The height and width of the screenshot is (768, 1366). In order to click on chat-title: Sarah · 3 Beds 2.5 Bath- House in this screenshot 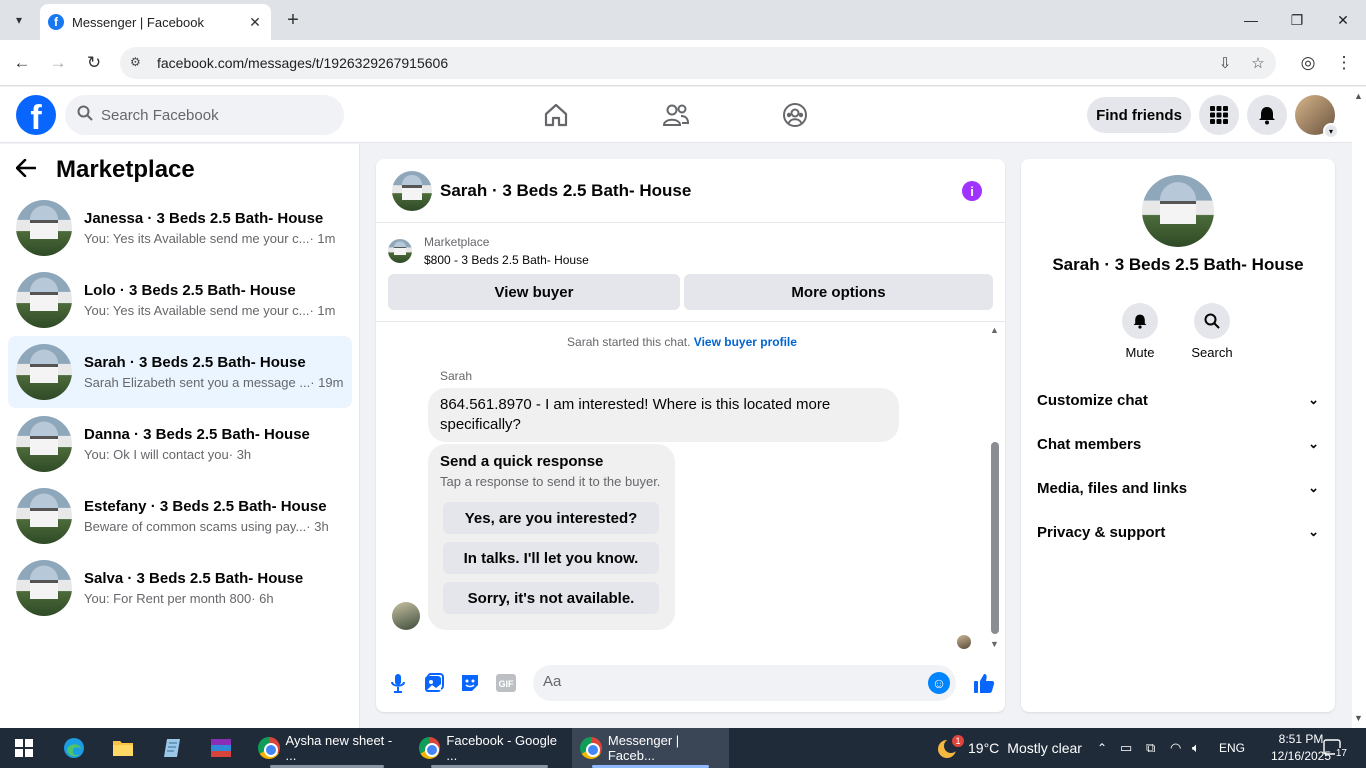, I will do `click(565, 191)`.